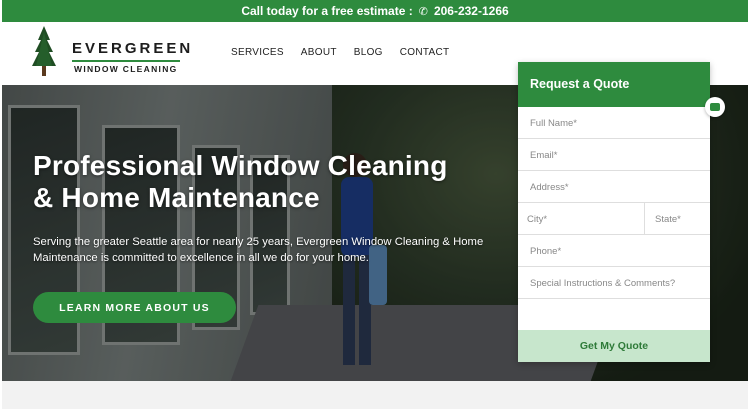 Image resolution: width=753 pixels, height=409 pixels. I want to click on logo: EVERGREEN WINDOW CLEANING, so click(109, 54).